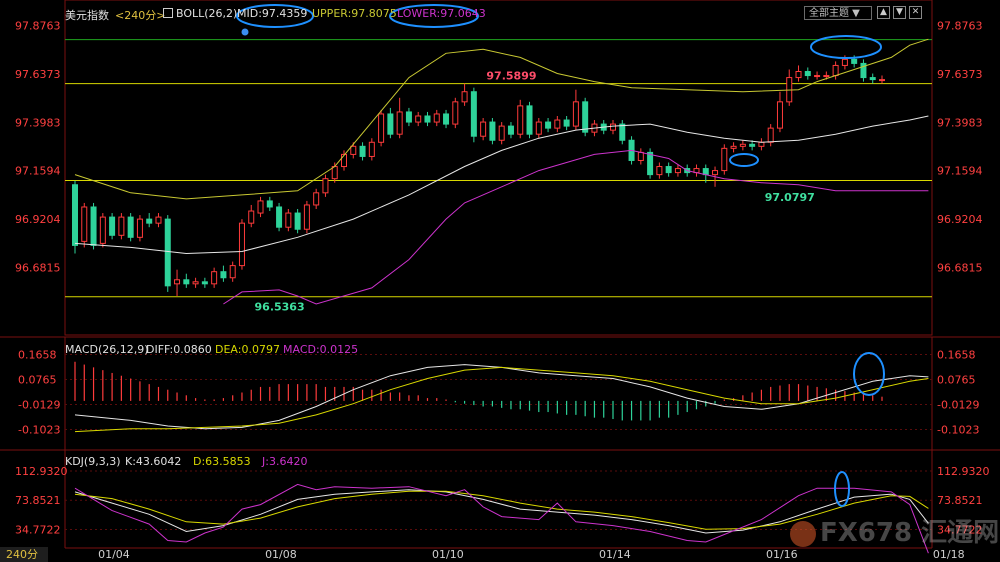 The height and width of the screenshot is (562, 1000). I want to click on macd-diff-line, so click(501, 397).